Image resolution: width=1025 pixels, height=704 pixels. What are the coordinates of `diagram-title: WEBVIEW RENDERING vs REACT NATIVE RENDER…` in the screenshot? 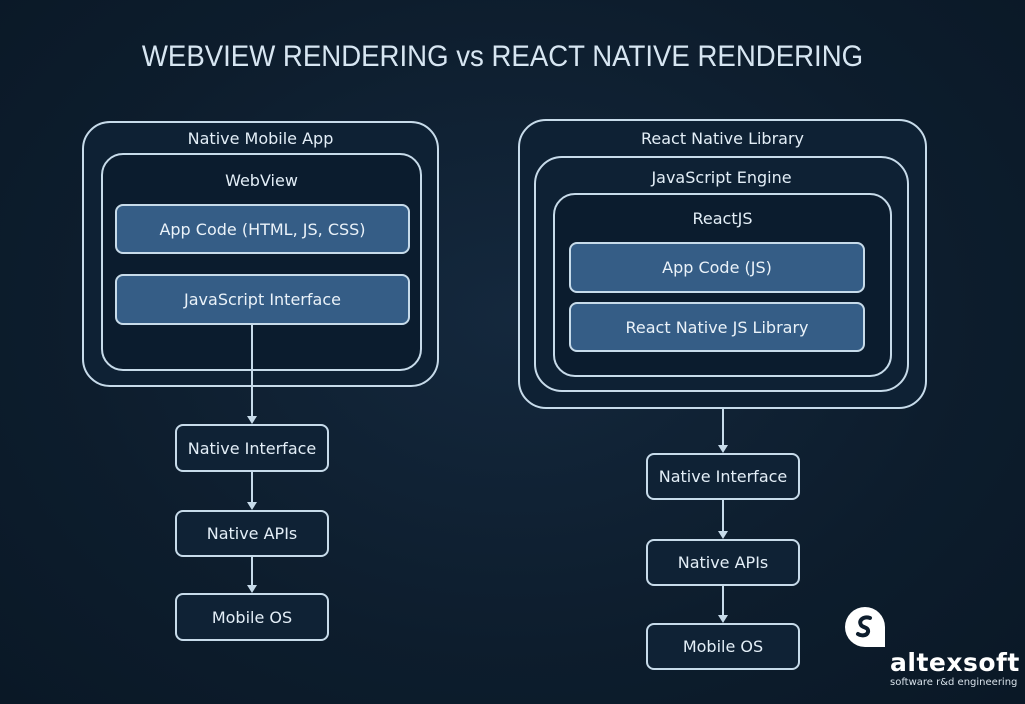 It's located at (502, 56).